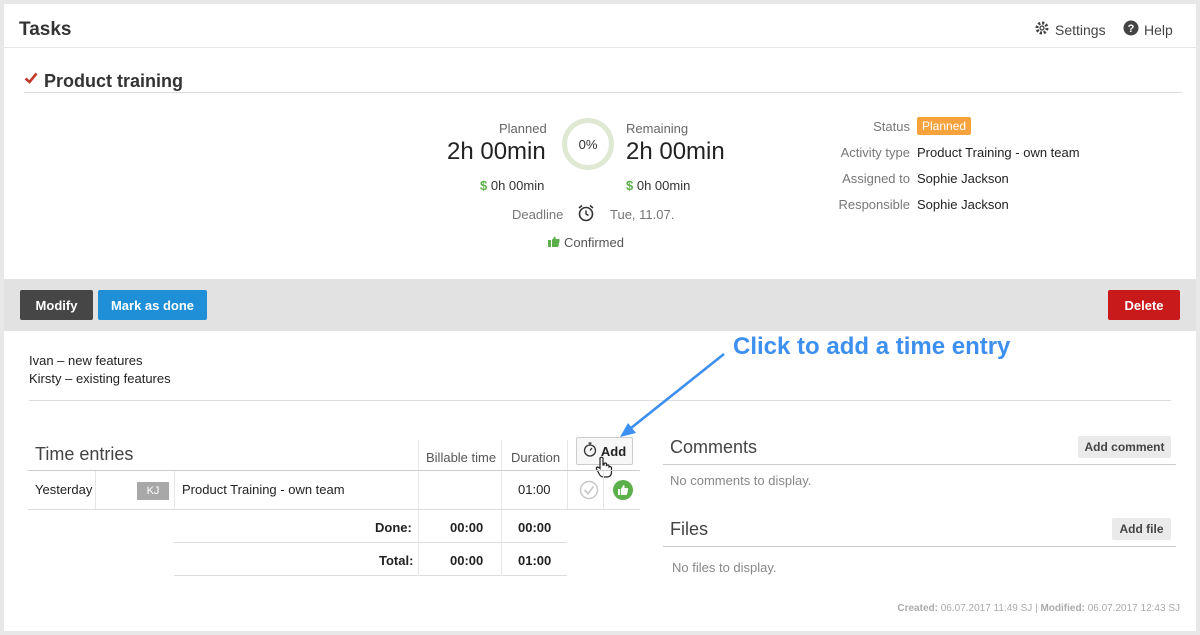 Image resolution: width=1200 pixels, height=635 pixels. What do you see at coordinates (724, 567) in the screenshot?
I see `files-empty: No files to display.` at bounding box center [724, 567].